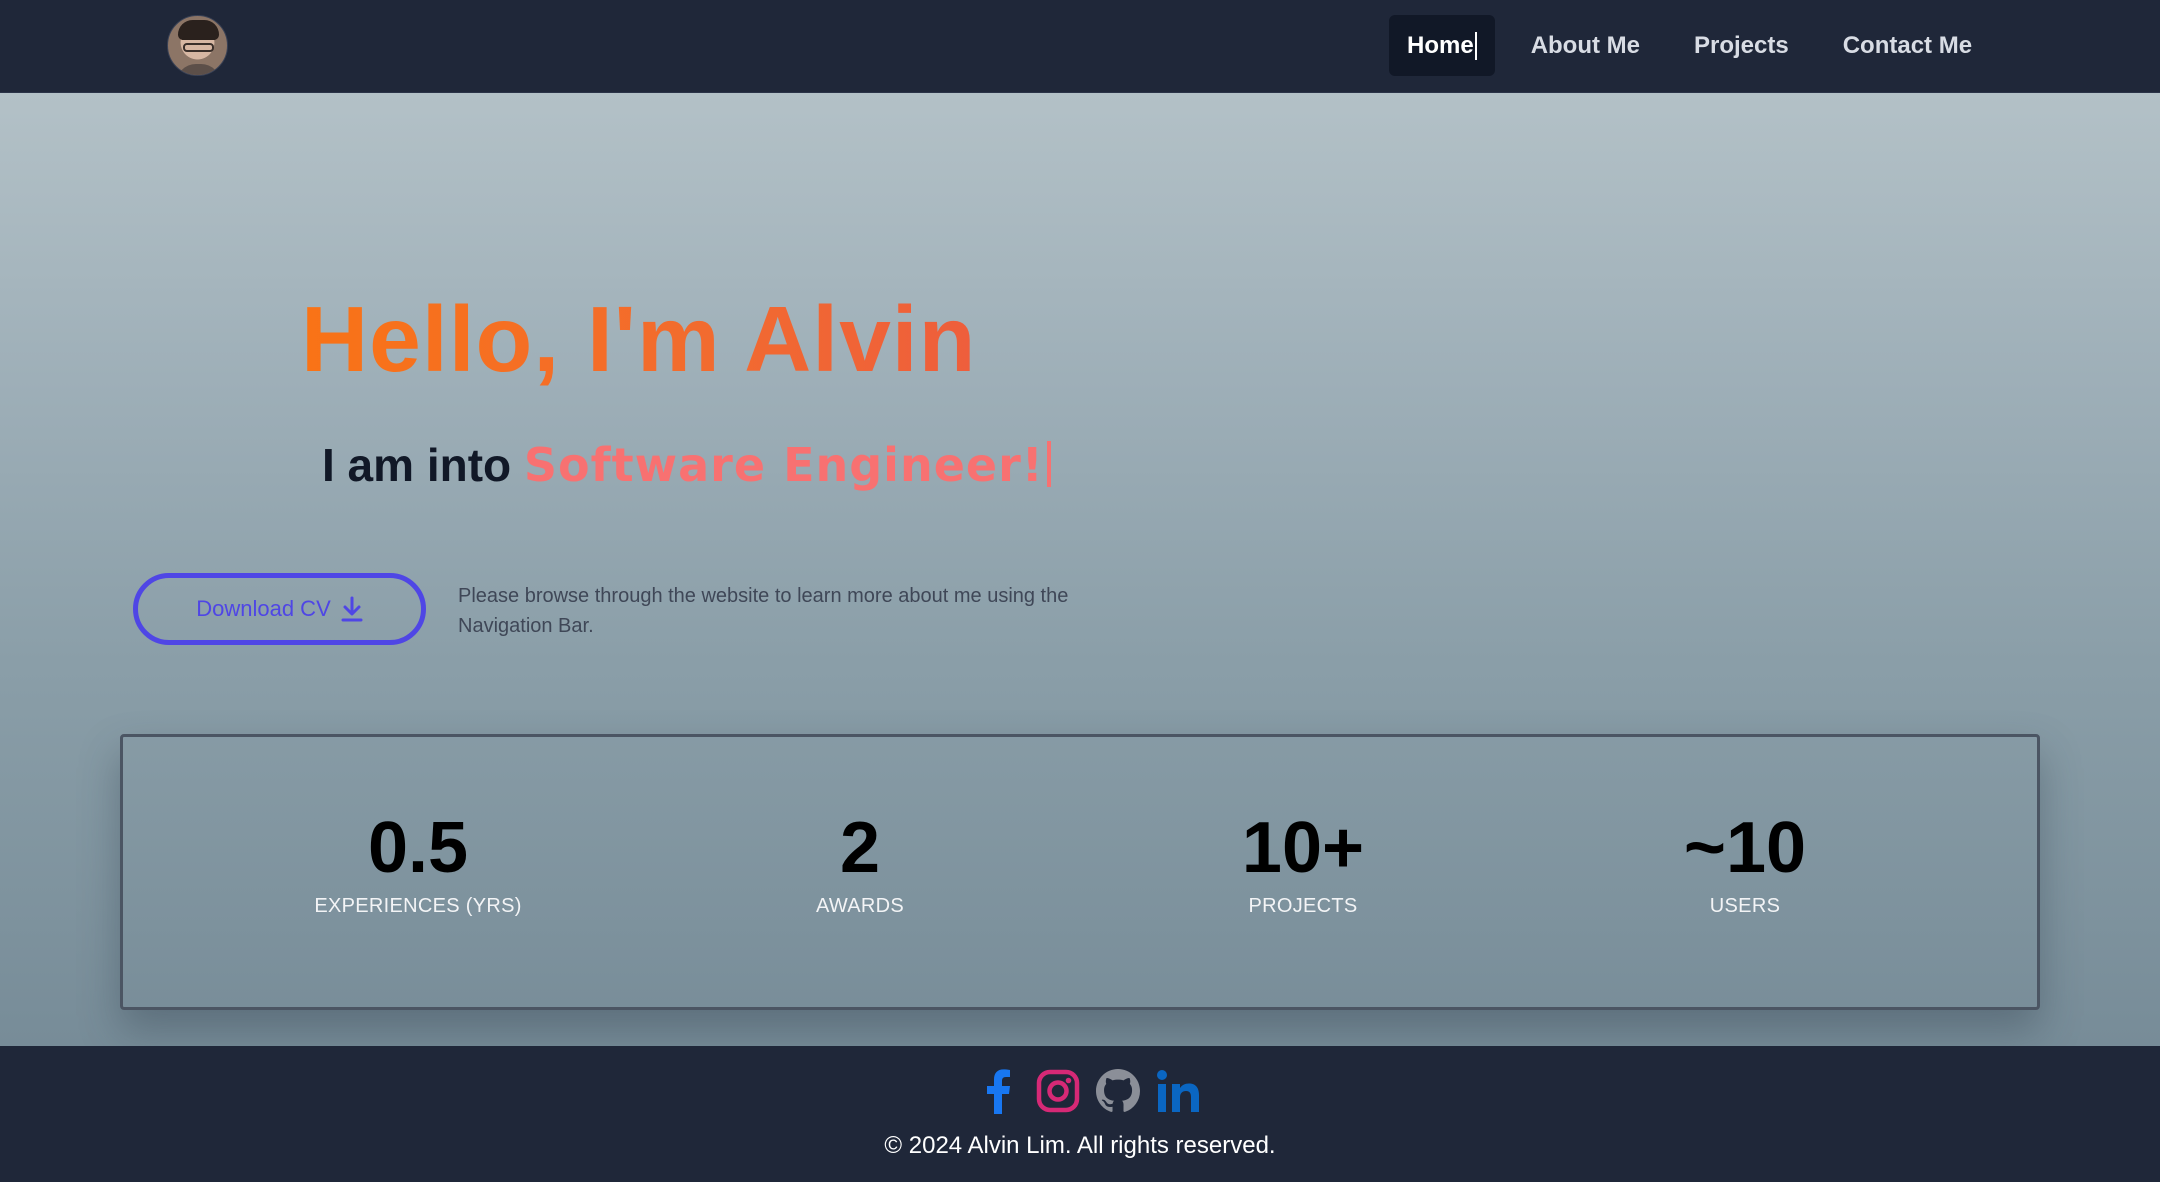 The height and width of the screenshot is (1182, 2160). I want to click on download-cv-label: Download CV, so click(263, 608).